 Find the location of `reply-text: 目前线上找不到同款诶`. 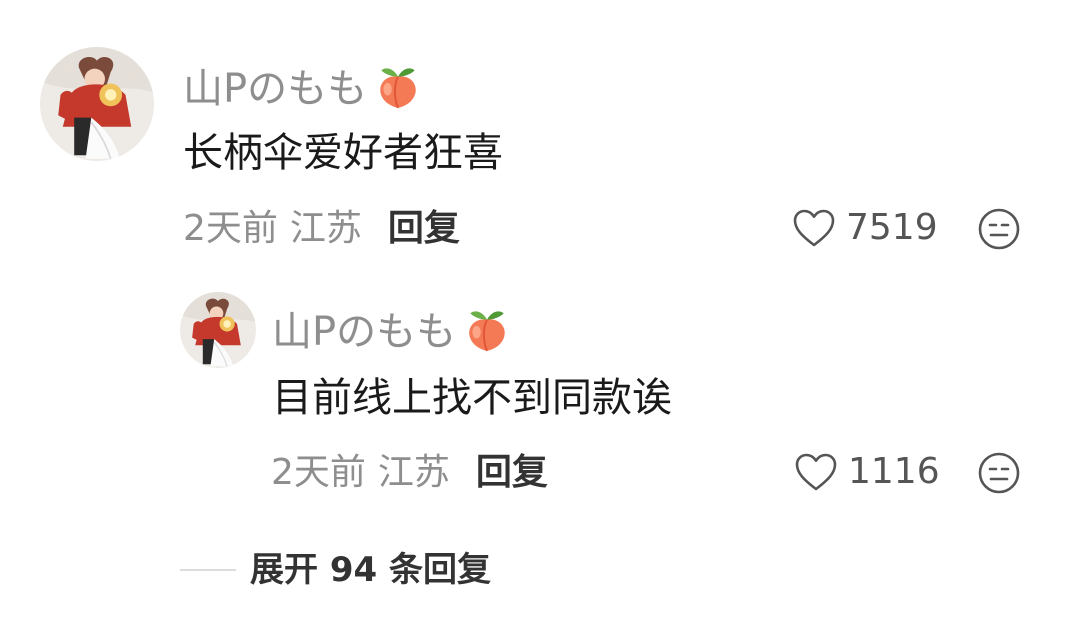

reply-text: 目前线上找不到同款诶 is located at coordinates (472, 398).